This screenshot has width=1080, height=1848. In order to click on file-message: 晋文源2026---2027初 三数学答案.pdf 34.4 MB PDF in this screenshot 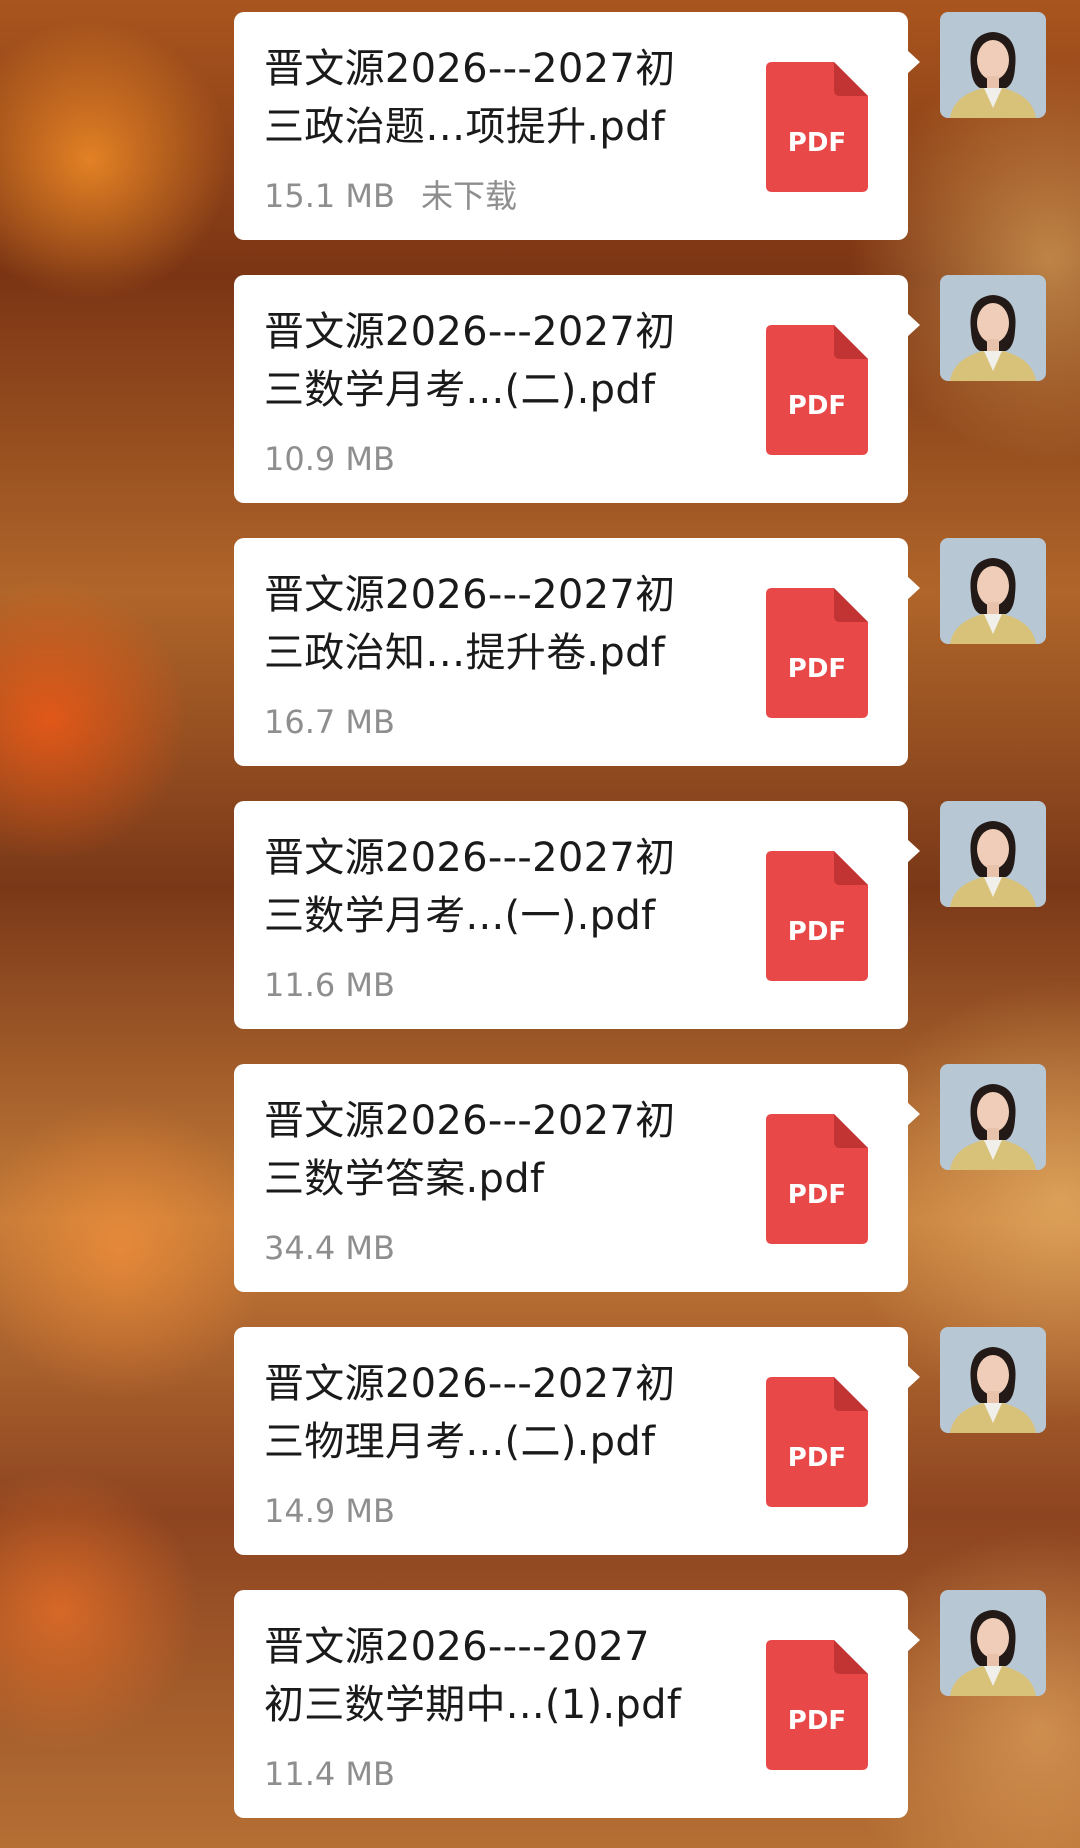, I will do `click(540, 1179)`.